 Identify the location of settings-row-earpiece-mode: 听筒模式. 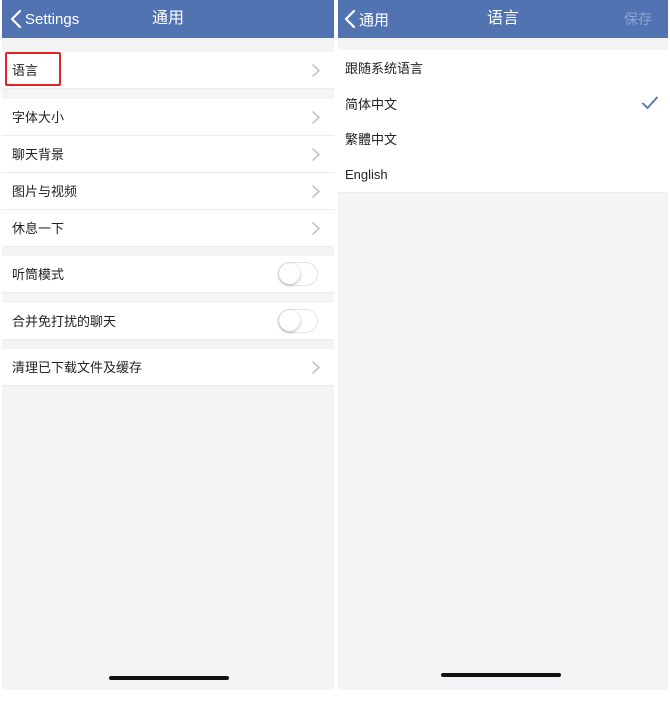
(168, 274).